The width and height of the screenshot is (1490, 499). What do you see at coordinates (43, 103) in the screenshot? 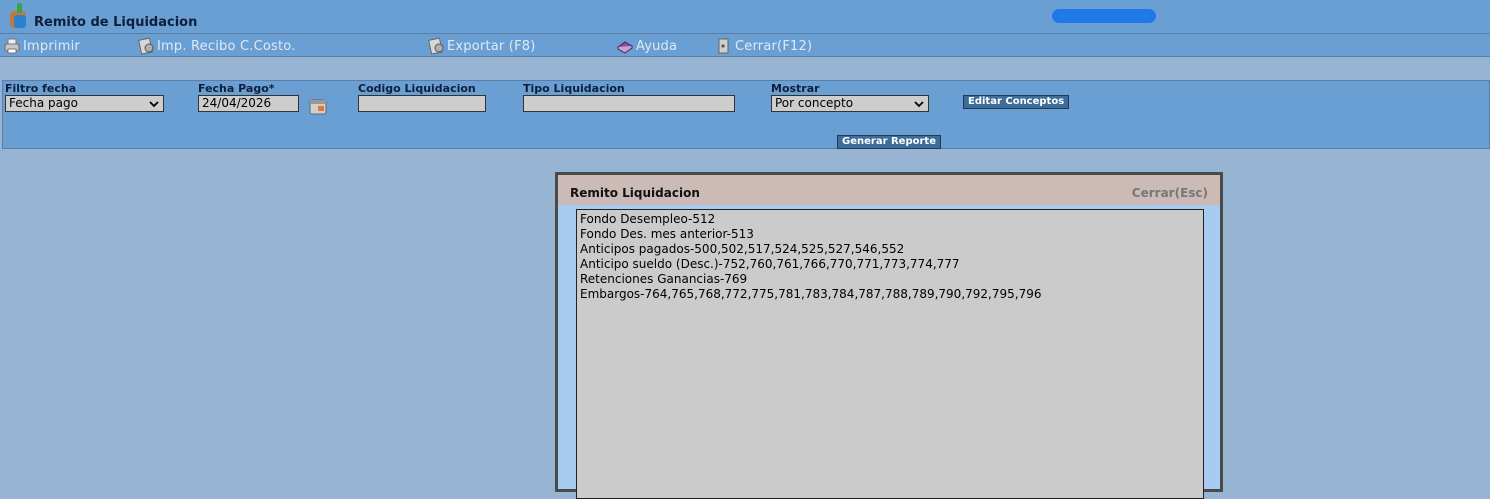
I see `date-filter-value: Fecha pago` at bounding box center [43, 103].